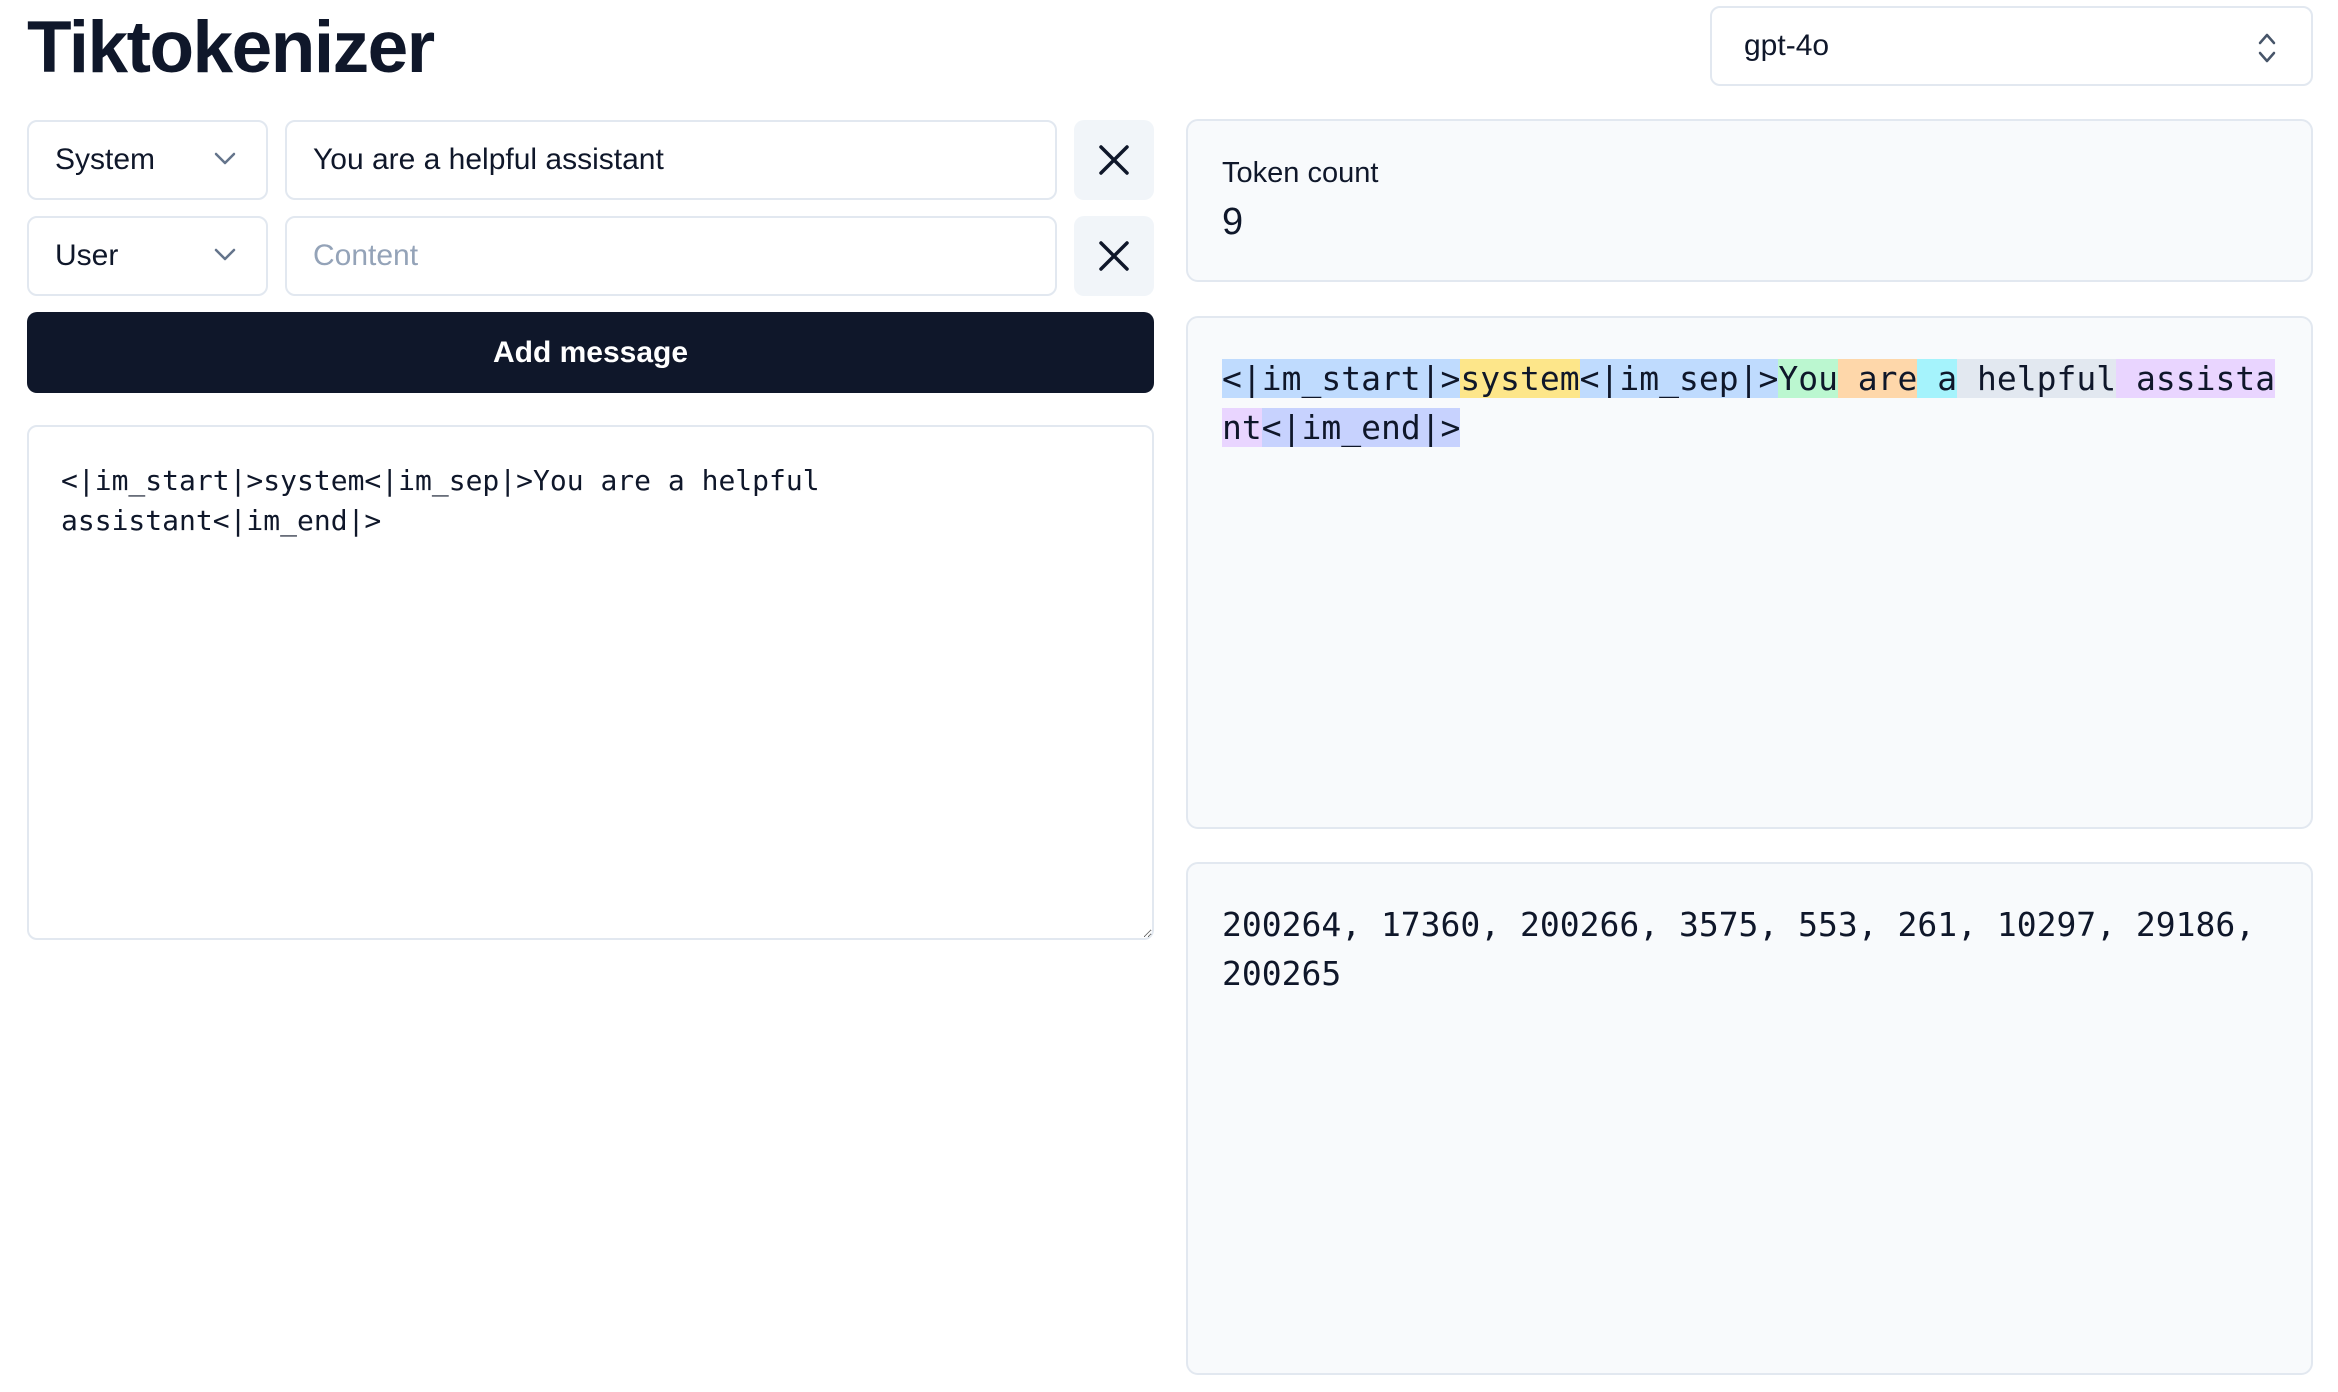  Describe the element at coordinates (1808, 378) in the screenshot. I see `token-chip: You` at that location.